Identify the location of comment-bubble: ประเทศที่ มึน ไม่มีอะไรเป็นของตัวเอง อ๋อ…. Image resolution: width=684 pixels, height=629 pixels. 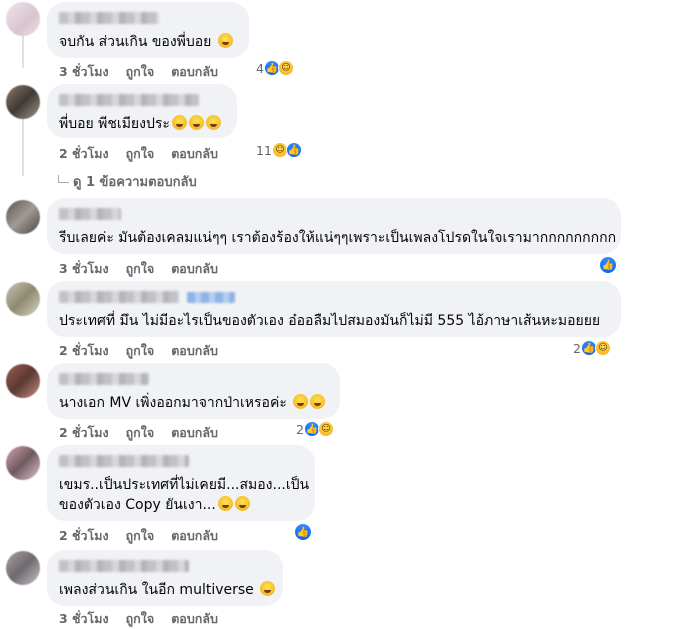
(334, 309).